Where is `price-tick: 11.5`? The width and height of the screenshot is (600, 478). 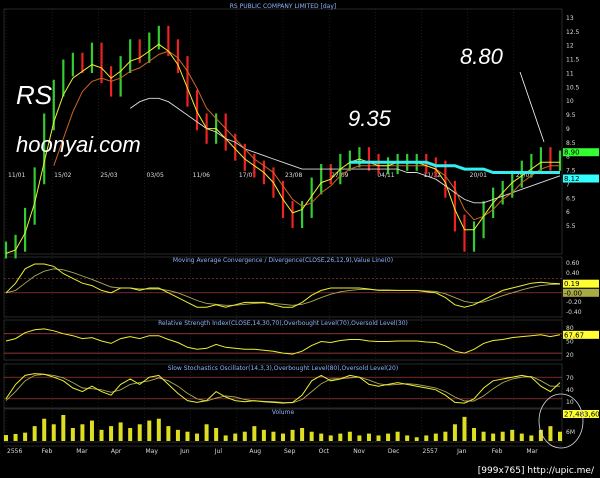
price-tick: 11.5 is located at coordinates (573, 60).